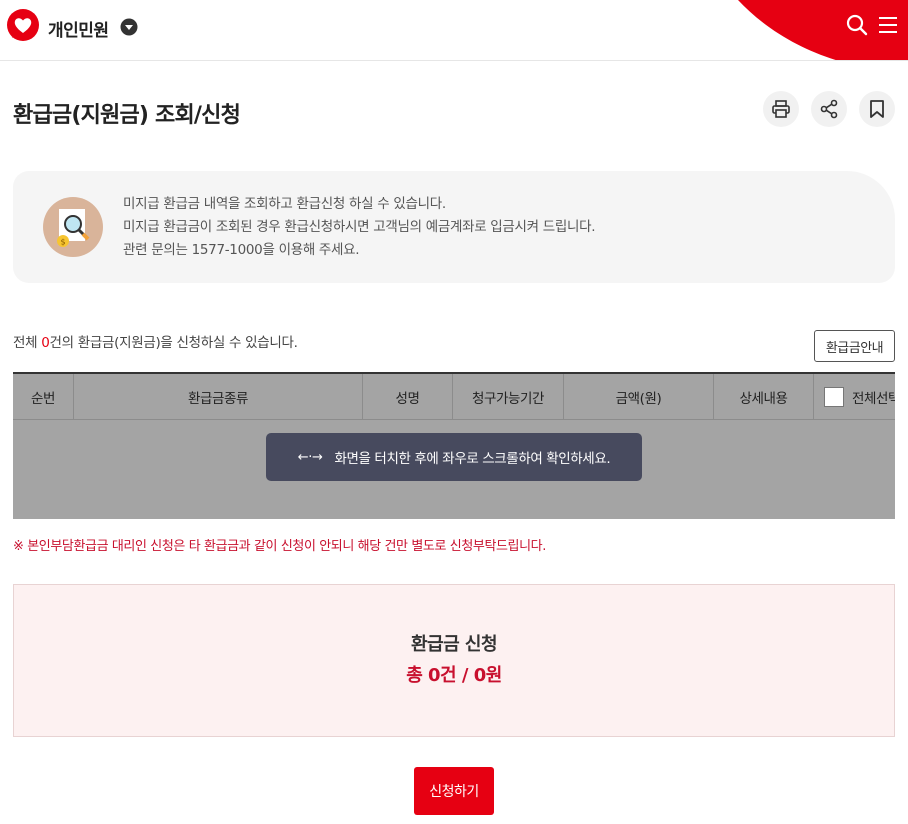 This screenshot has width=908, height=824. Describe the element at coordinates (508, 397) in the screenshot. I see `column-header: 청구가능기간` at that location.